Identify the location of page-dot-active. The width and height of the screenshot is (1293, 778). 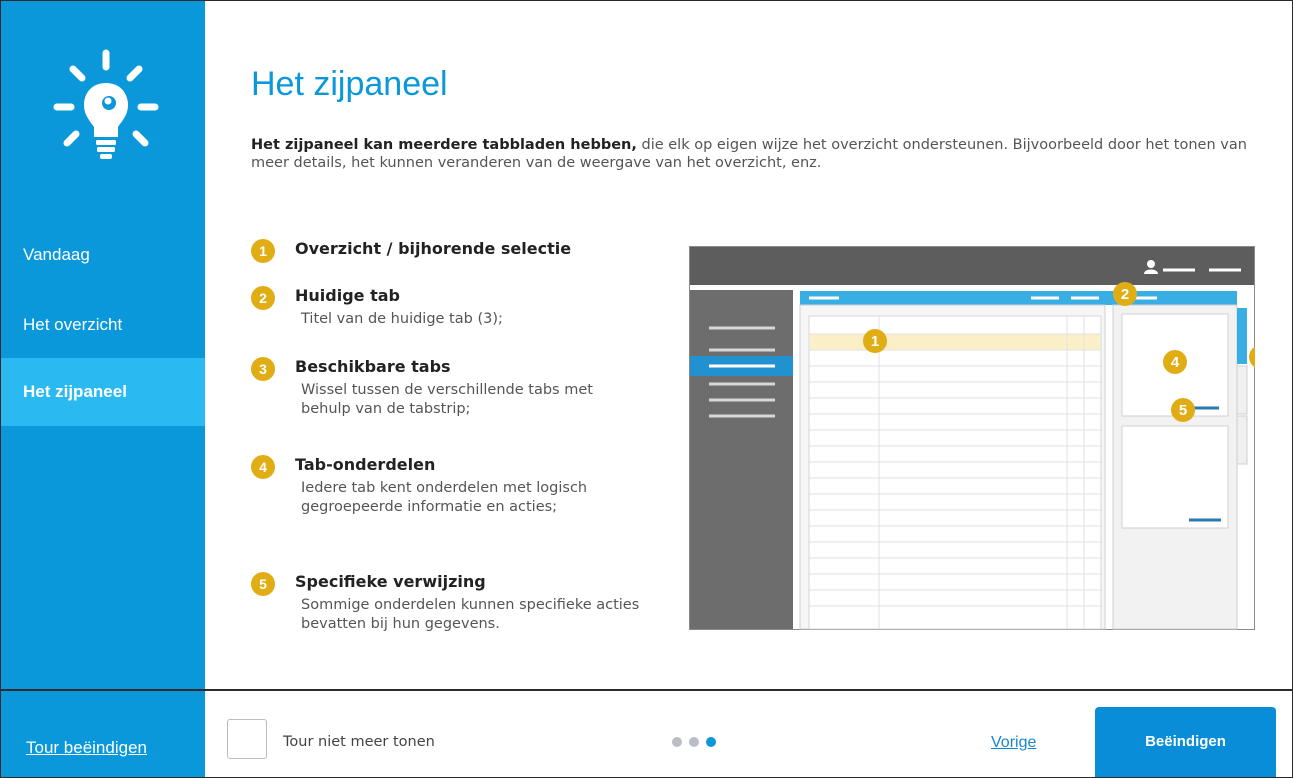
(711, 742).